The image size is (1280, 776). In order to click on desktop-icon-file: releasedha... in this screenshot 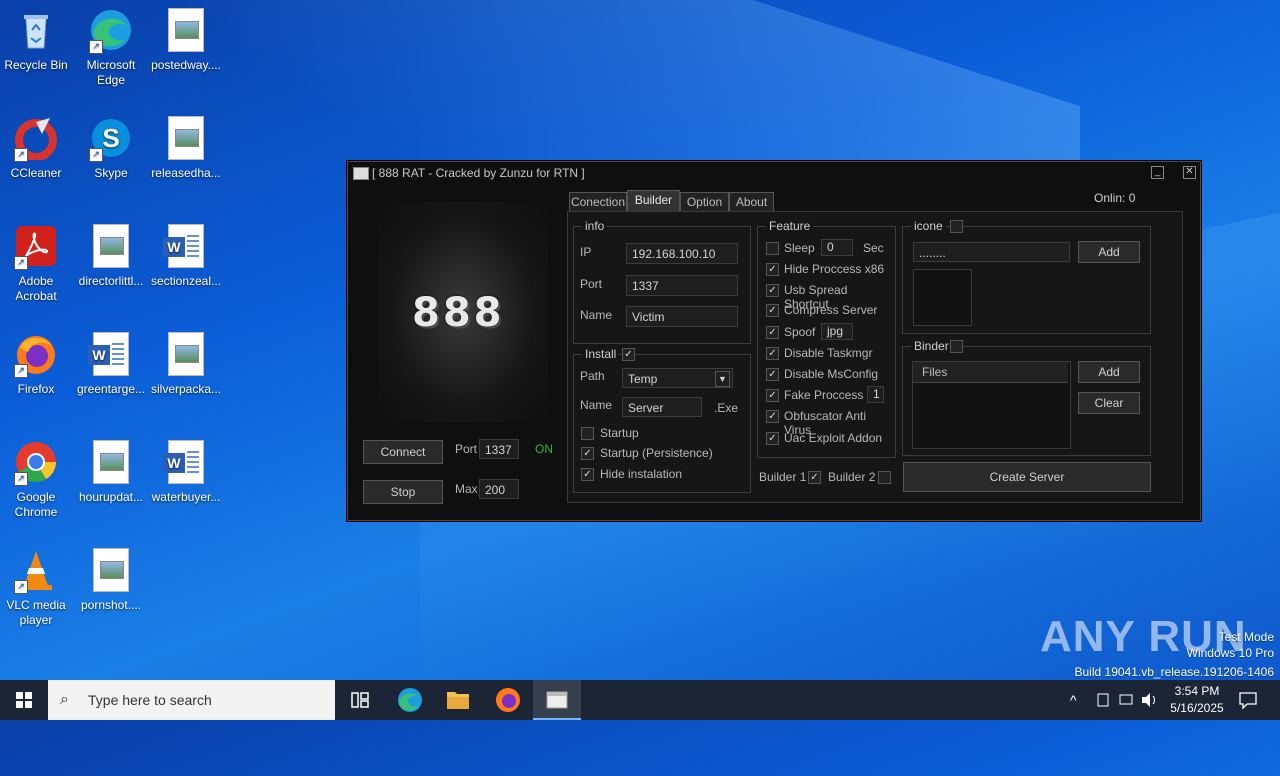, I will do `click(186, 148)`.